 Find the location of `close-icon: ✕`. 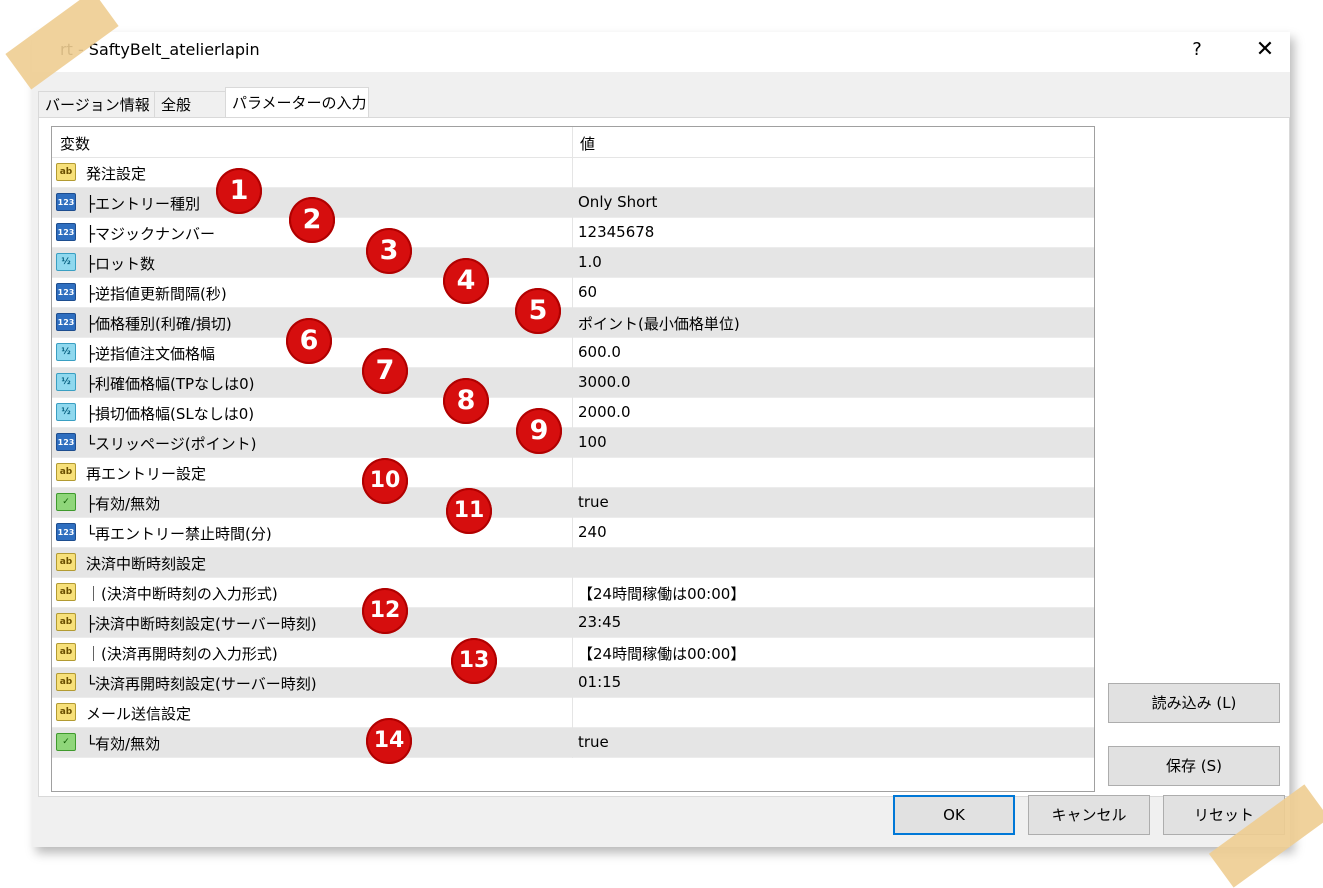

close-icon: ✕ is located at coordinates (1265, 50).